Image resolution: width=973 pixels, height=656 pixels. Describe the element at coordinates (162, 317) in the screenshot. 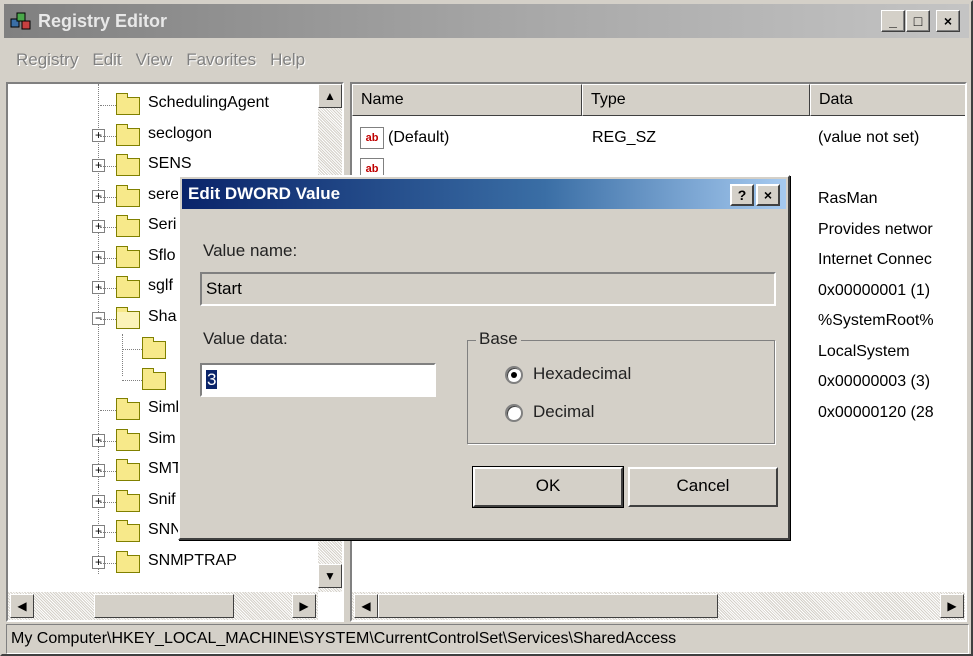

I see `tree-item-label: Sha` at that location.